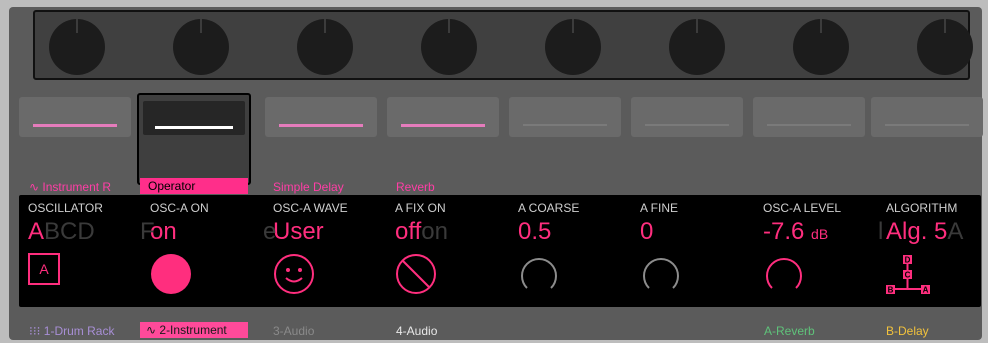  Describe the element at coordinates (416, 331) in the screenshot. I see `track-audio-4: 4-Audio` at that location.